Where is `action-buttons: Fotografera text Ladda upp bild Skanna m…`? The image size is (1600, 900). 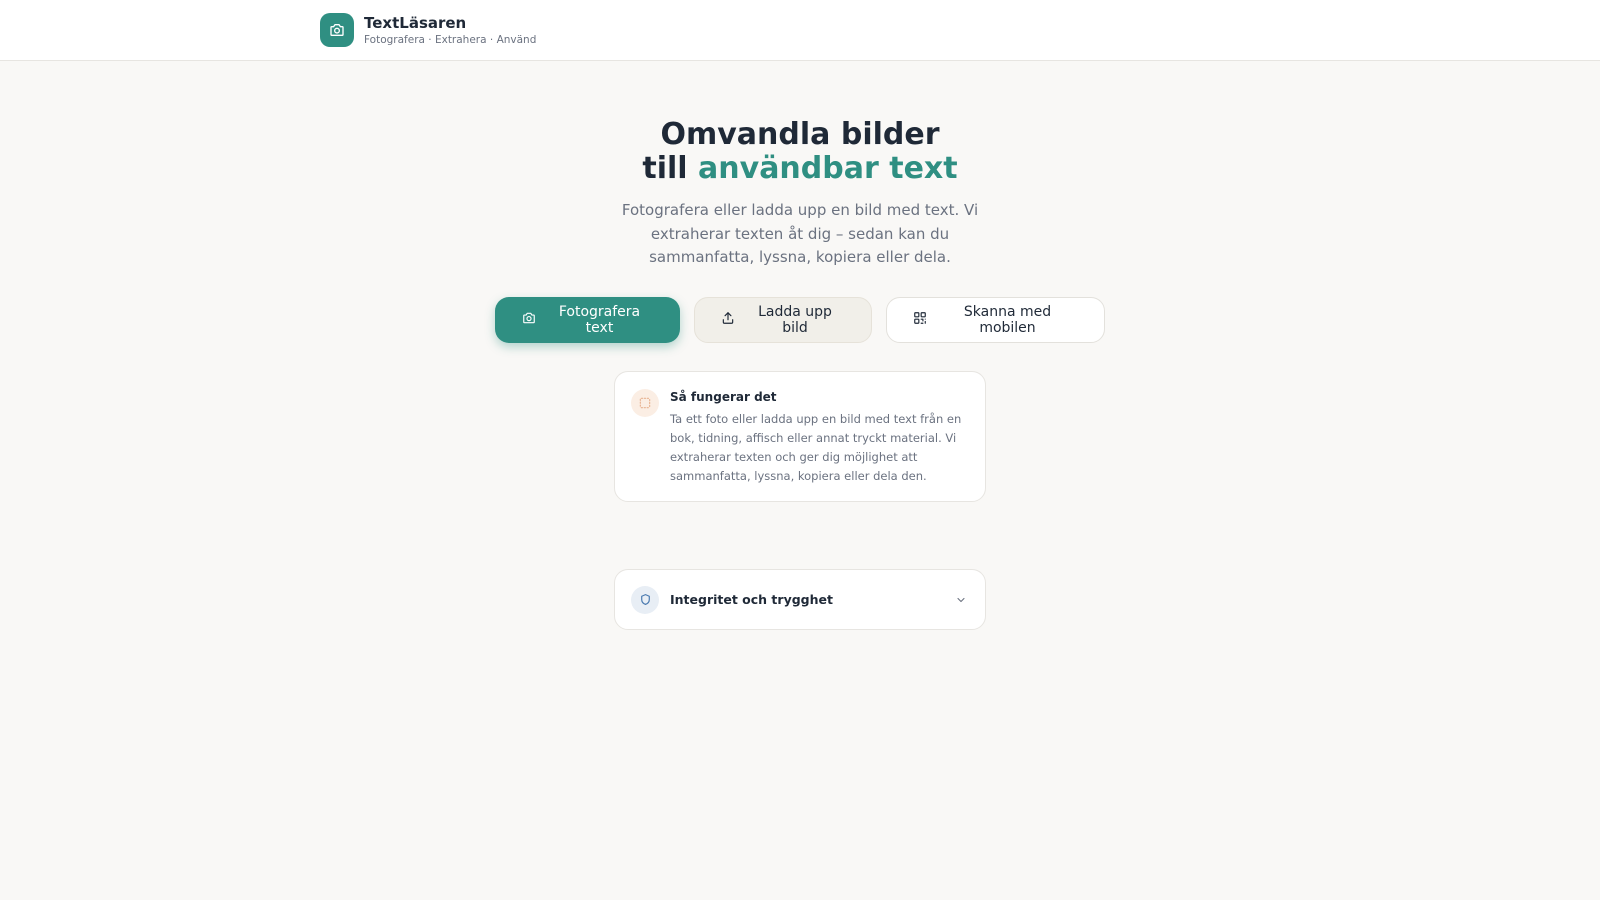 action-buttons: Fotografera text Ladda upp bild Skanna m… is located at coordinates (800, 320).